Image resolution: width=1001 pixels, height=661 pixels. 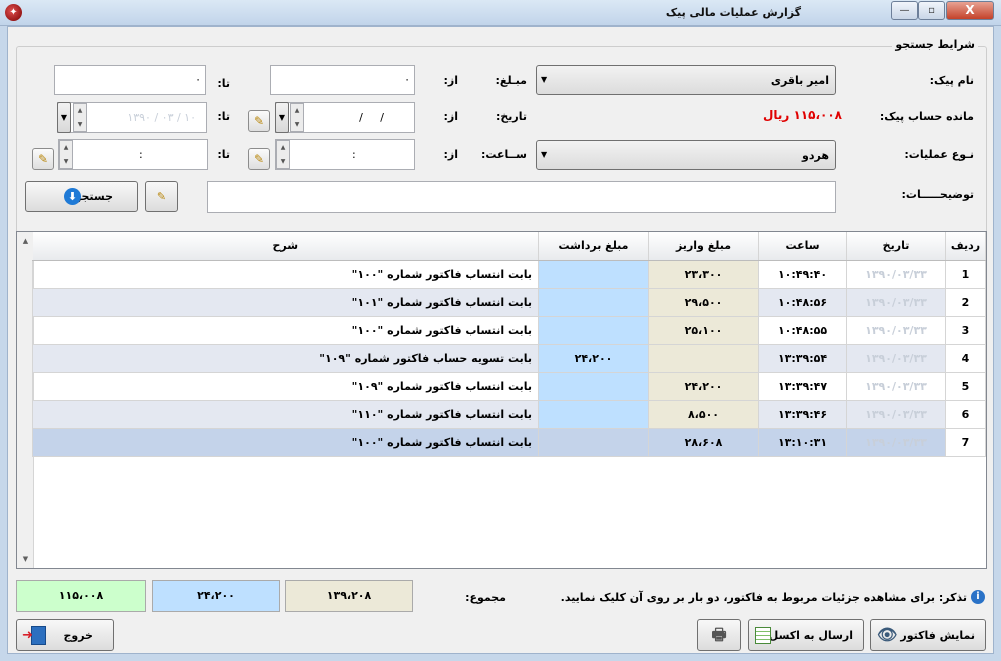 What do you see at coordinates (511, 116) in the screenshot?
I see `date-label: تاریخ:` at bounding box center [511, 116].